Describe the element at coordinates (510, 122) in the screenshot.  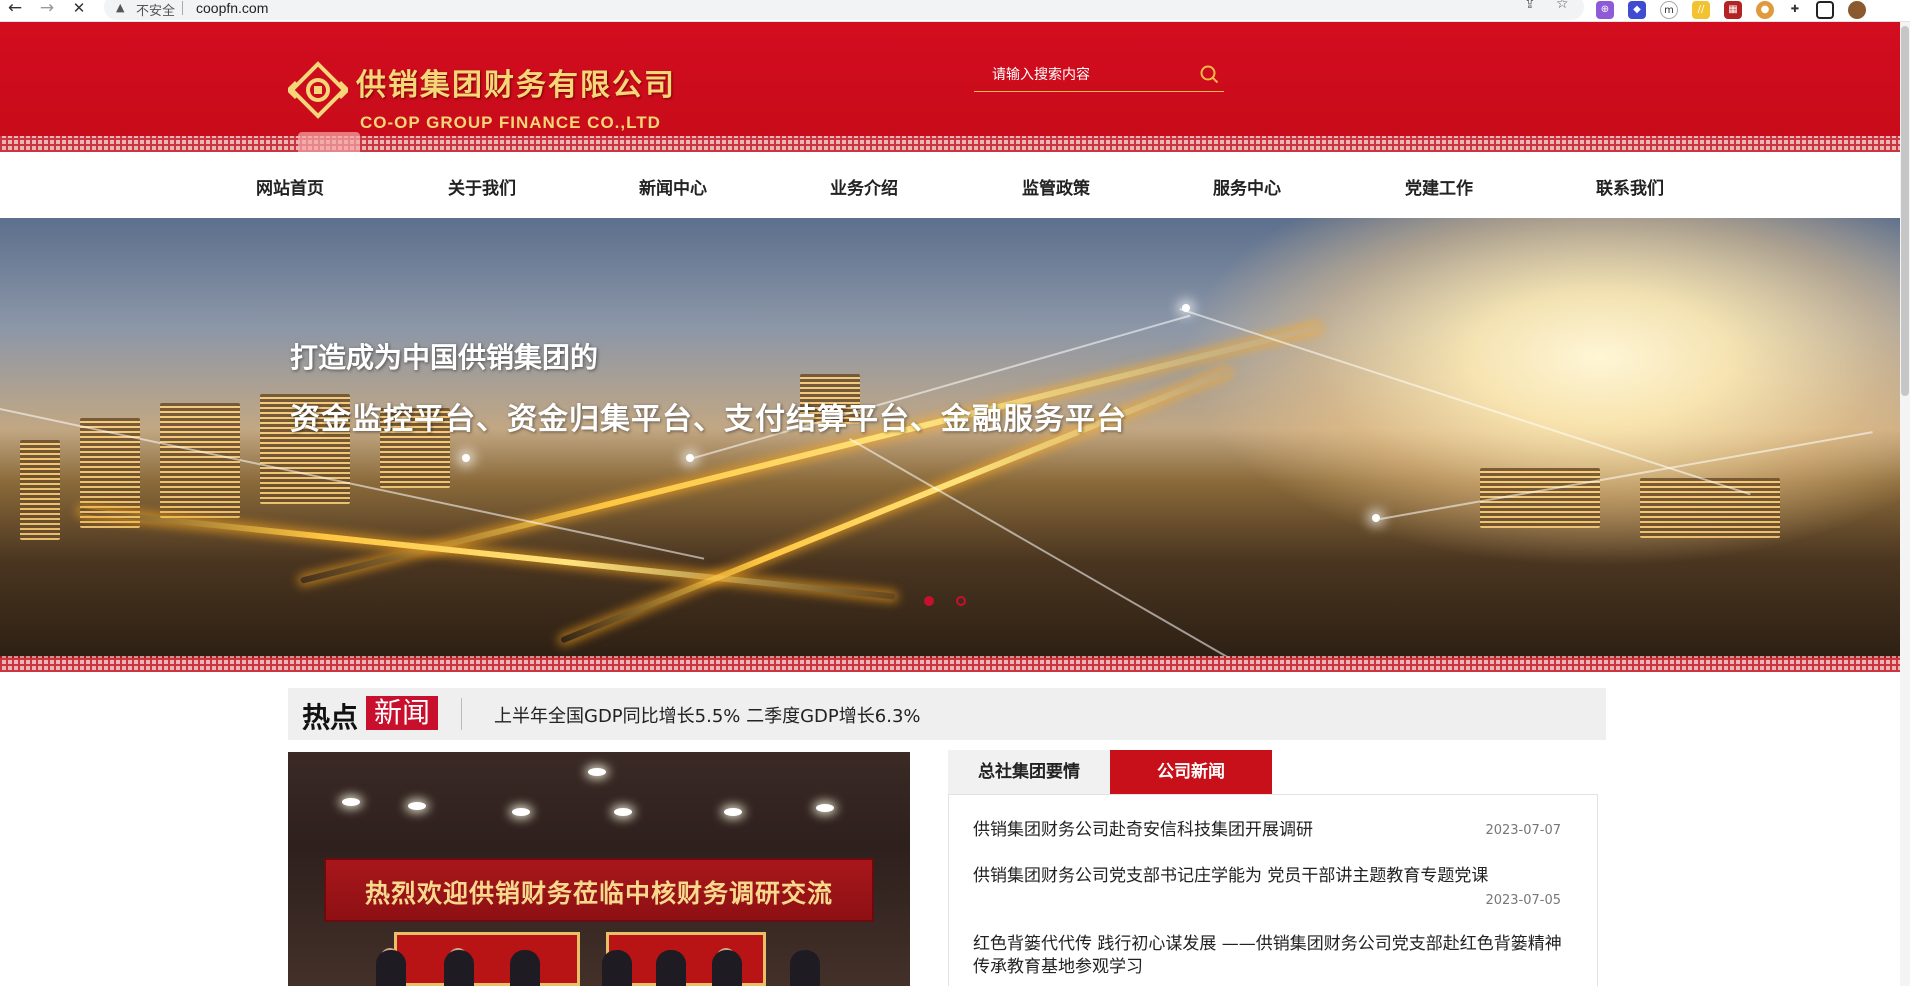
I see `logo-english-name: CO-OP GROUP FINANCE CO.,LTD` at that location.